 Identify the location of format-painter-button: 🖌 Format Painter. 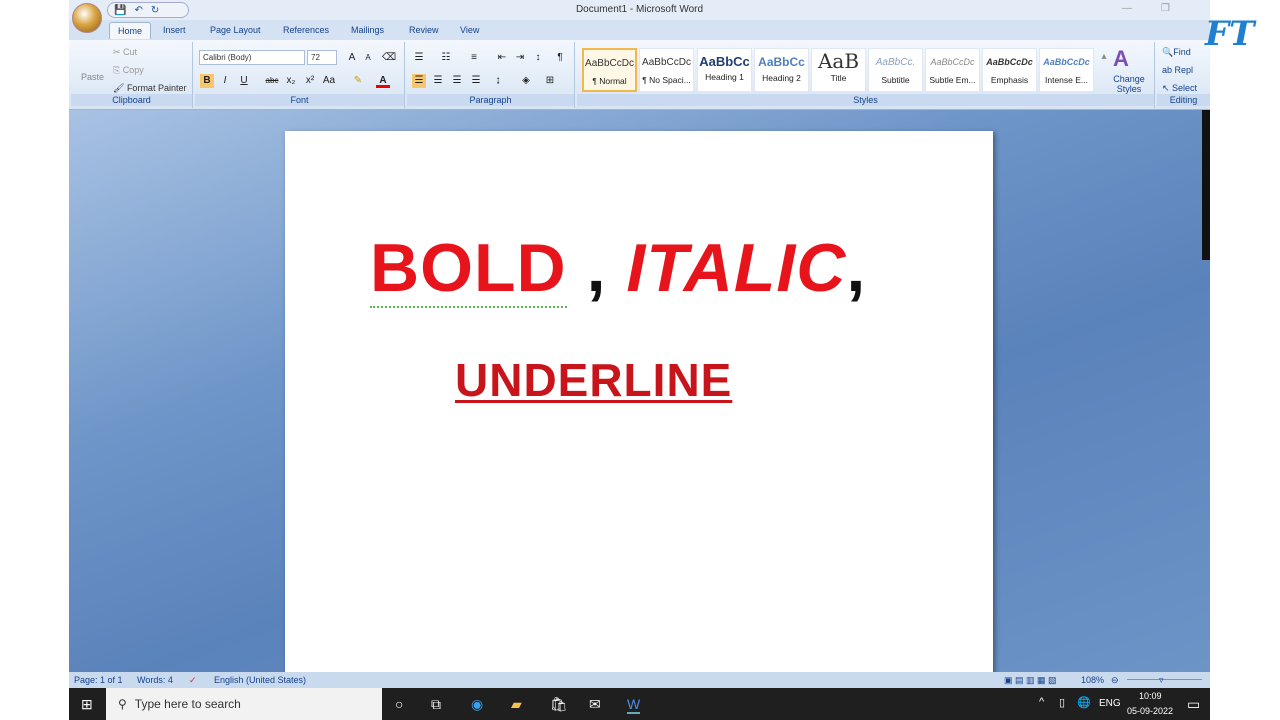
(149, 88).